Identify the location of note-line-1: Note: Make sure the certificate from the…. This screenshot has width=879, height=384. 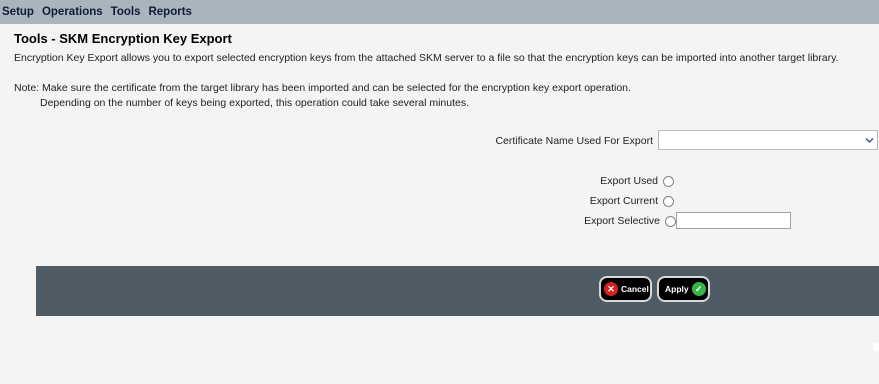
(322, 88).